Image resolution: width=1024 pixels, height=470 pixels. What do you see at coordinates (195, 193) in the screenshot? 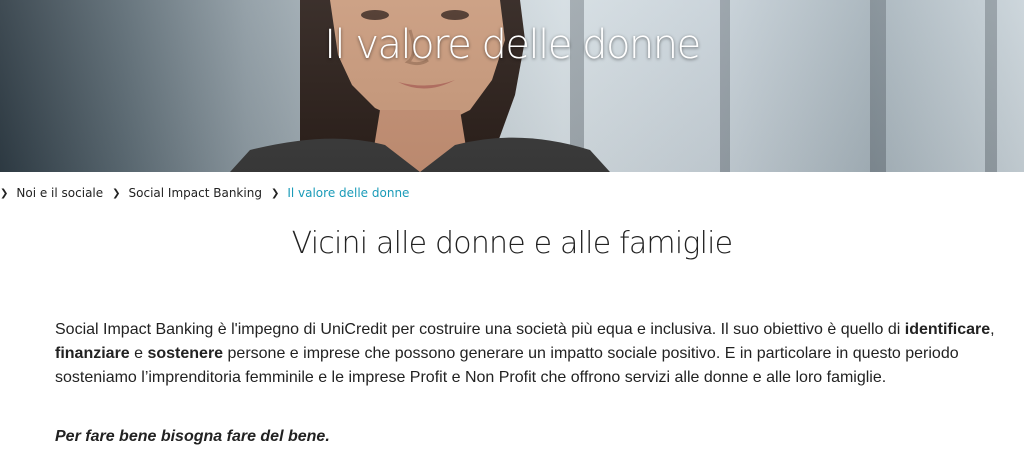
I see `breadcrumb-link-social-impact-banking: Social Impact Banking` at bounding box center [195, 193].